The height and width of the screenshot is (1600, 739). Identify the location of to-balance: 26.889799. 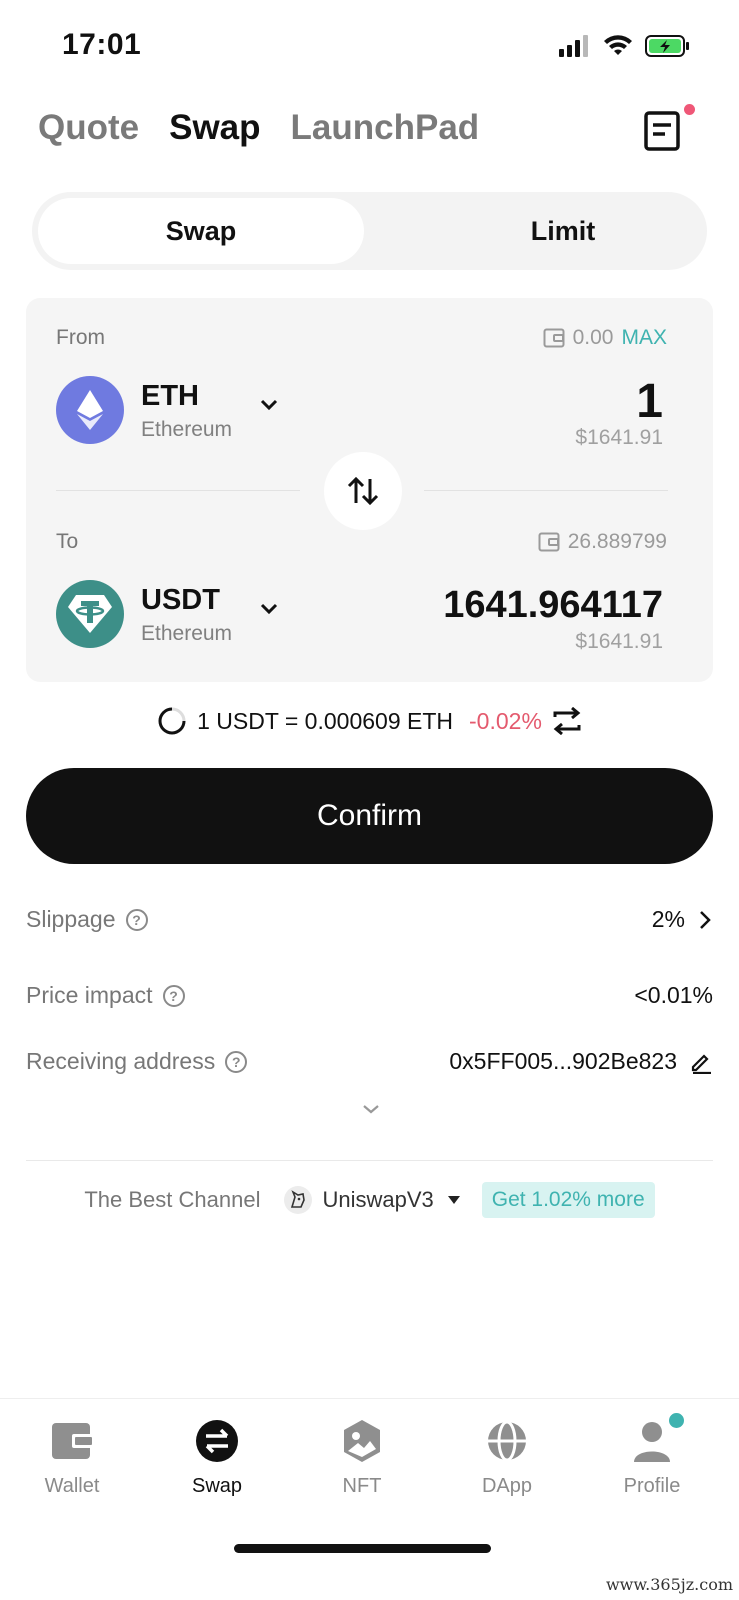
(602, 542).